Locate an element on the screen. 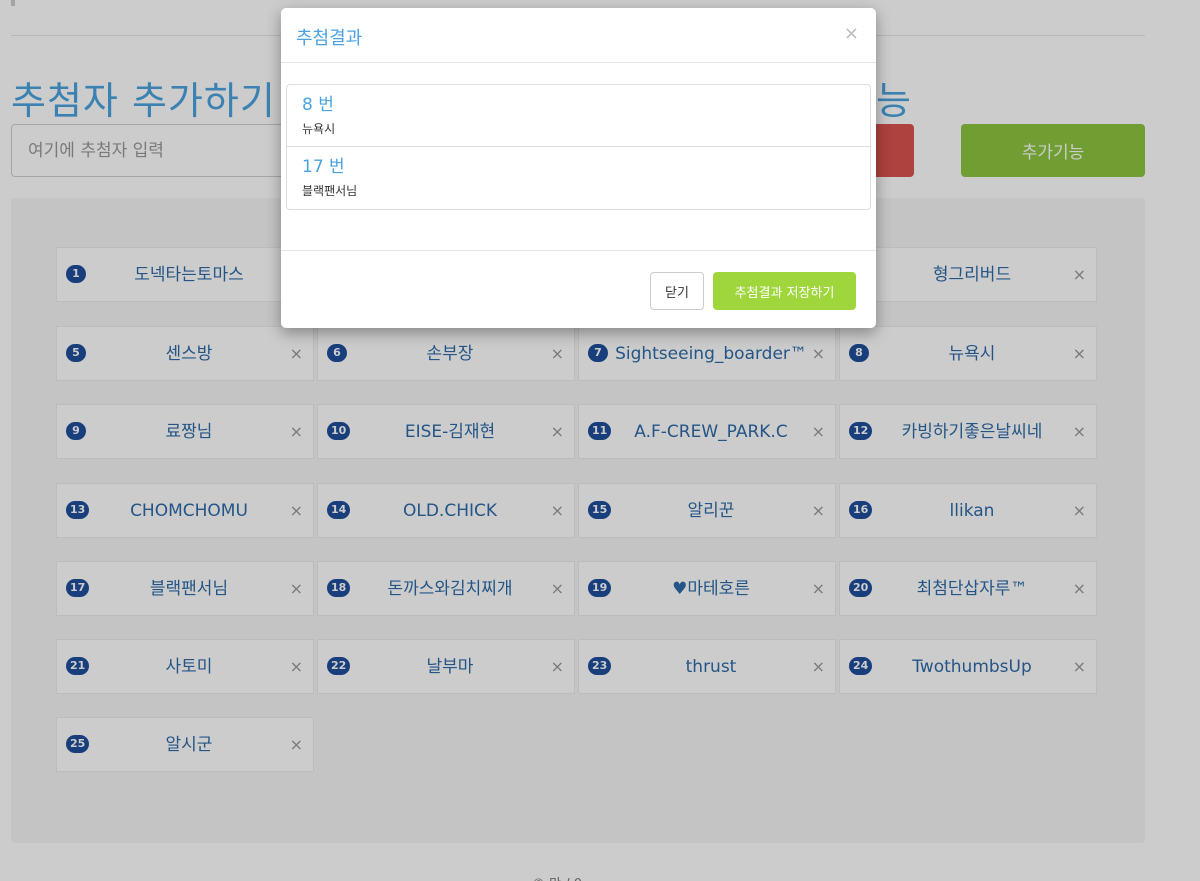 The height and width of the screenshot is (881, 1200). result-number: 8 번 is located at coordinates (318, 105).